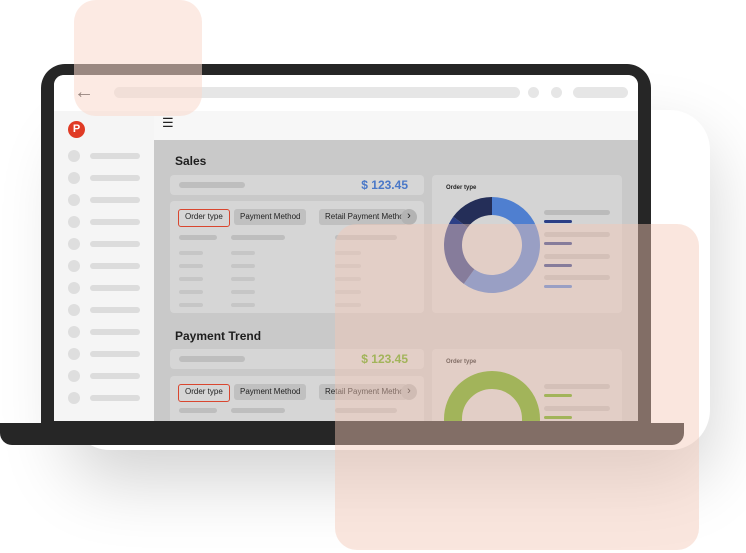  What do you see at coordinates (212, 185) in the screenshot?
I see `sales-total-placeholder` at bounding box center [212, 185].